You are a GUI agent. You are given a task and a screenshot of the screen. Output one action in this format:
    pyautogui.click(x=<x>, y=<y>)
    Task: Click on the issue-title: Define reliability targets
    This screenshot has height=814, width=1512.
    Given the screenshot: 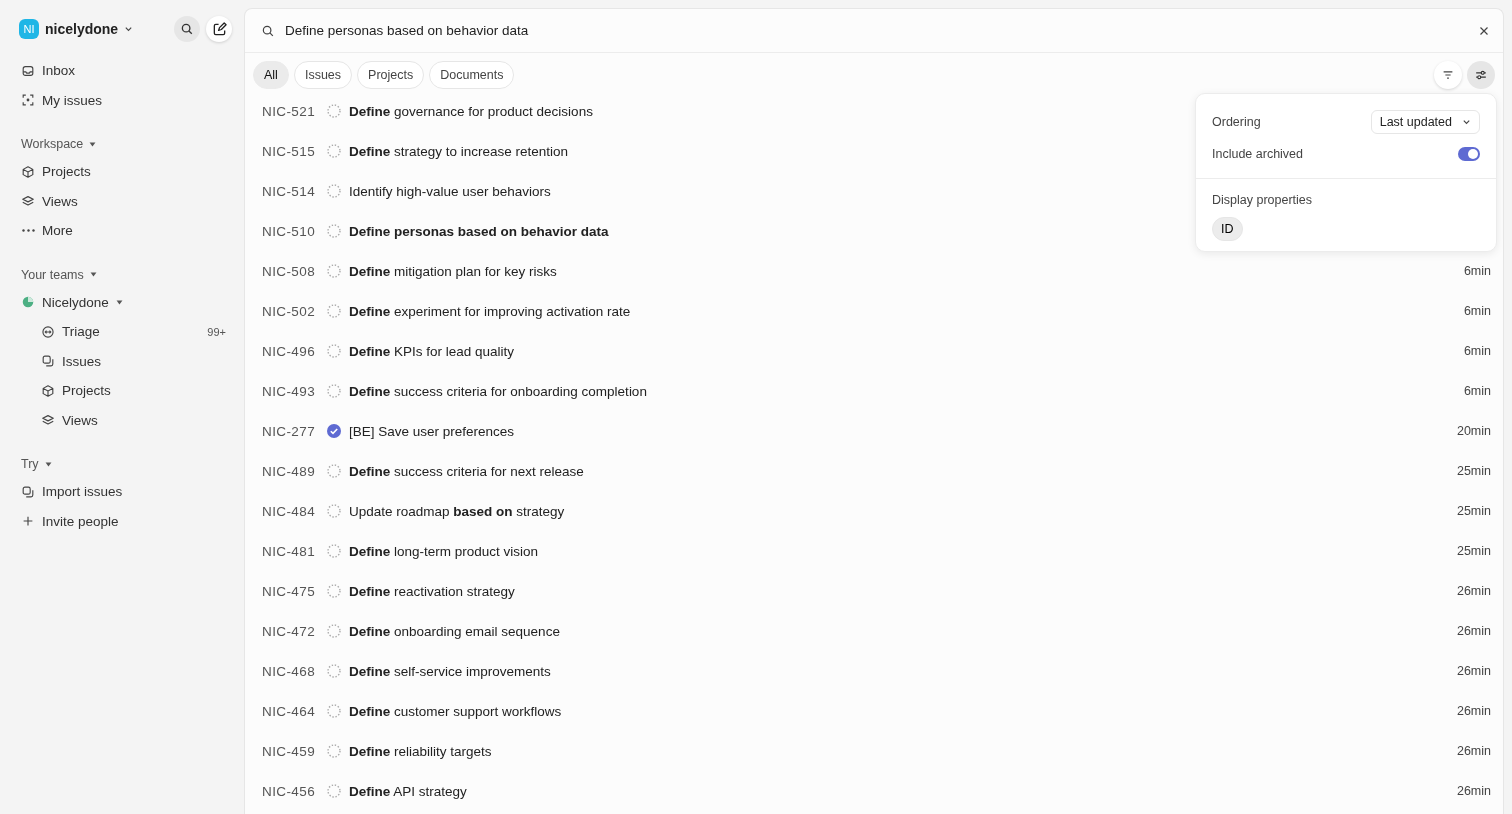 What is the action you would take?
    pyautogui.click(x=420, y=751)
    